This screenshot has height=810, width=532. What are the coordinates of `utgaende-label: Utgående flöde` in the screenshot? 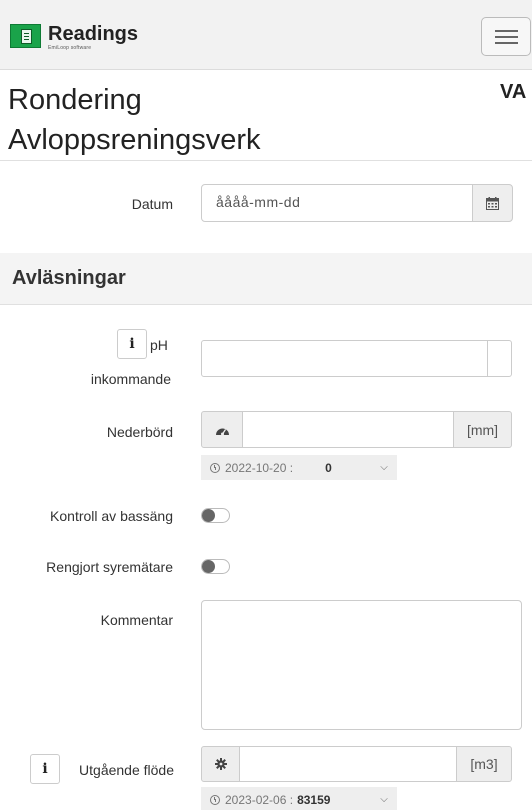 It's located at (126, 770).